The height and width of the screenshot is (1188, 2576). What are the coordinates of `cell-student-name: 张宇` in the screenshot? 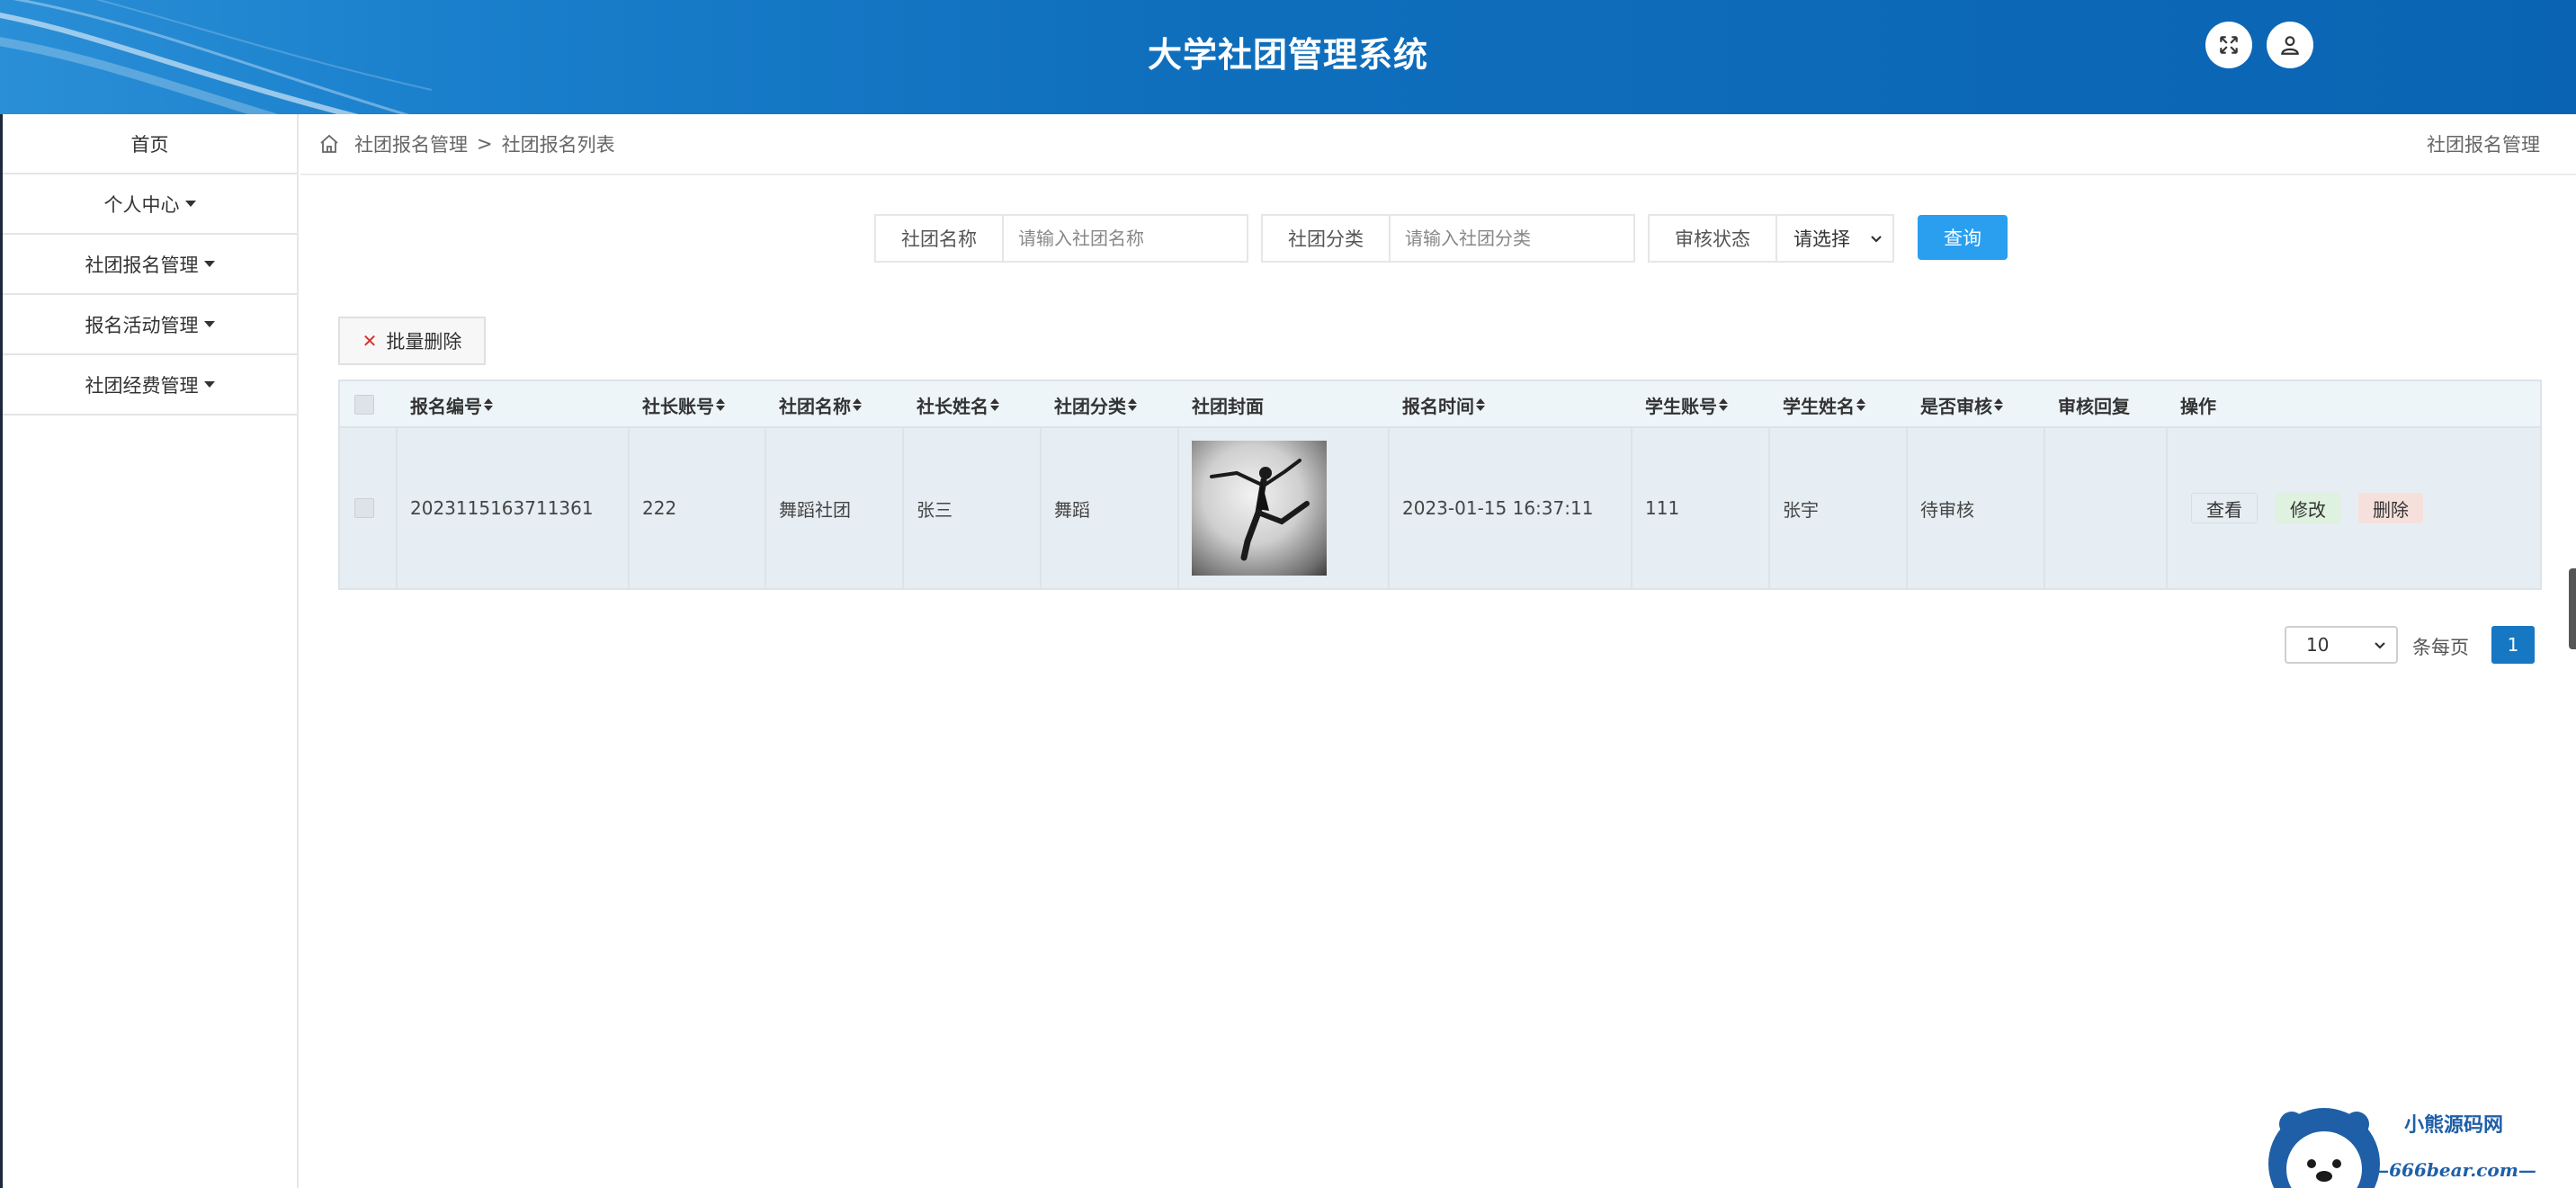 It's located at (1839, 508).